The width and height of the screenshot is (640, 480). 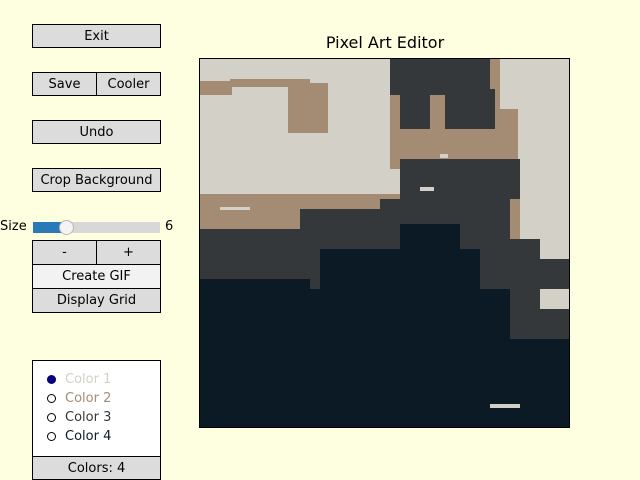 I want to click on color-option-label: Color 3, so click(x=88, y=417).